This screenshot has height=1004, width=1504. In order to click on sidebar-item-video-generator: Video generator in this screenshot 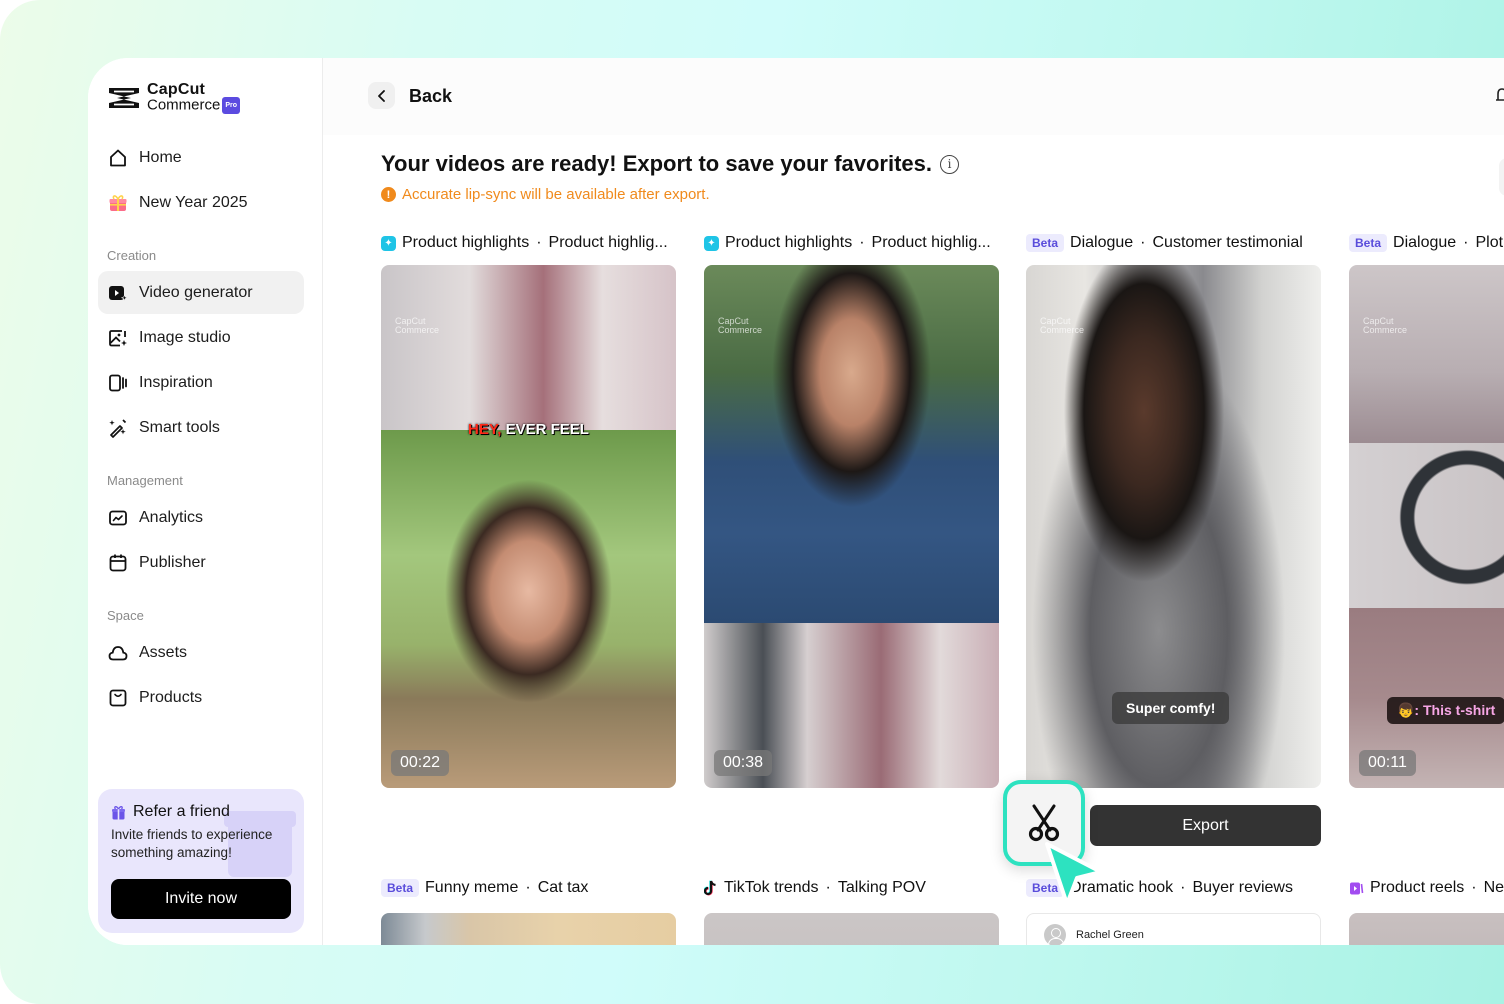, I will do `click(201, 292)`.